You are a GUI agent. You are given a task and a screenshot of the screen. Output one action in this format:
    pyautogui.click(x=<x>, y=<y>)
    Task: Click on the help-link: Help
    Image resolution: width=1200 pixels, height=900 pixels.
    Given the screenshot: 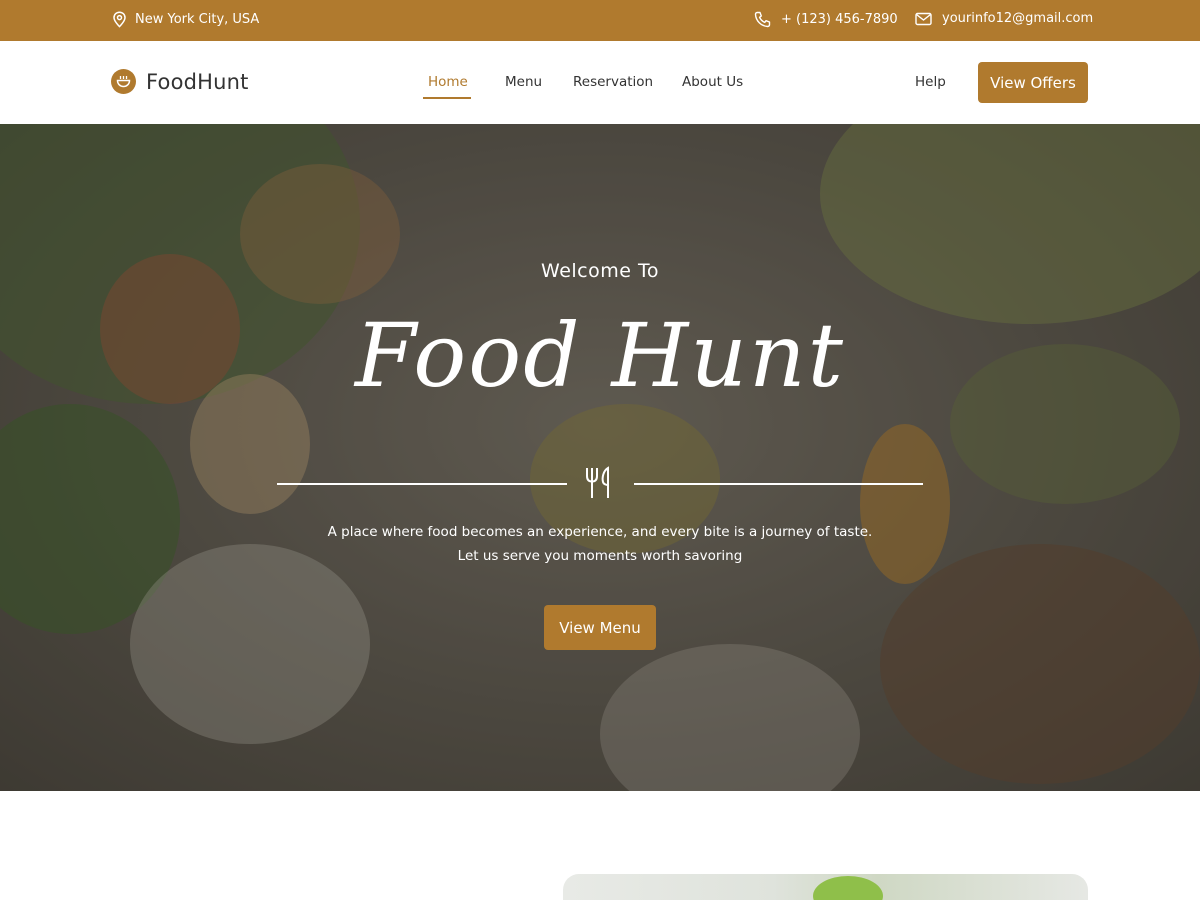 What is the action you would take?
    pyautogui.click(x=930, y=82)
    